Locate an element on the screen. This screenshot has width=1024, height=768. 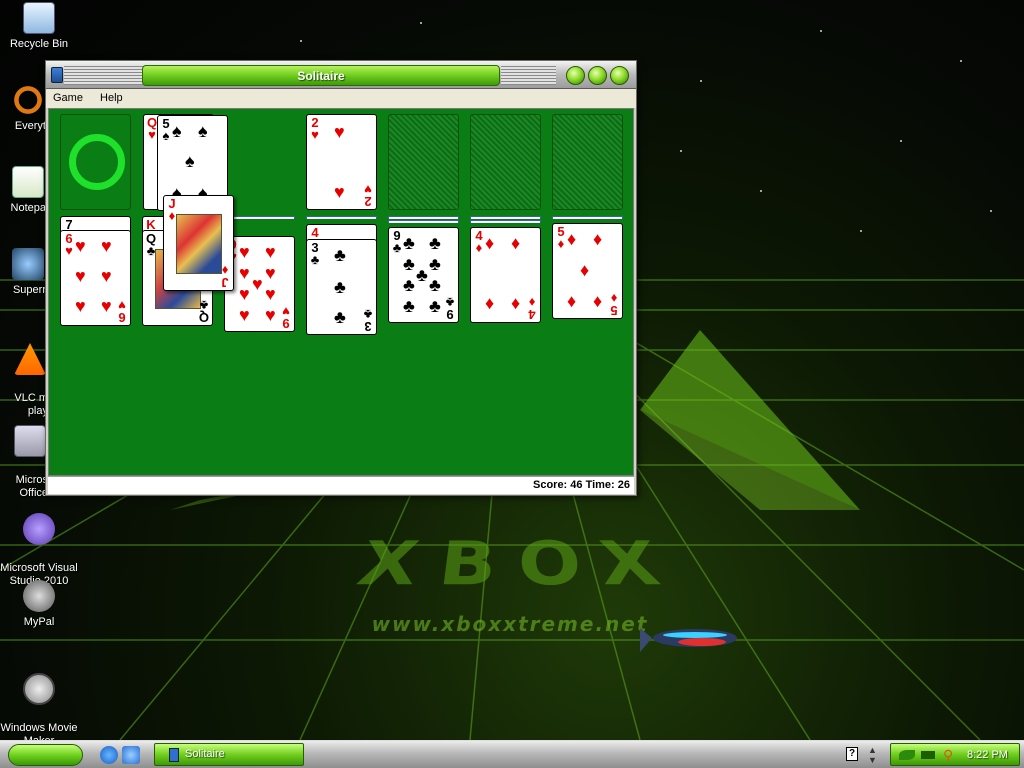
tableau-1-top: 6 ♥ ♥ ♥ ♥ ♥ ♥ ♥ 6 ♥ is located at coordinates (95, 278).